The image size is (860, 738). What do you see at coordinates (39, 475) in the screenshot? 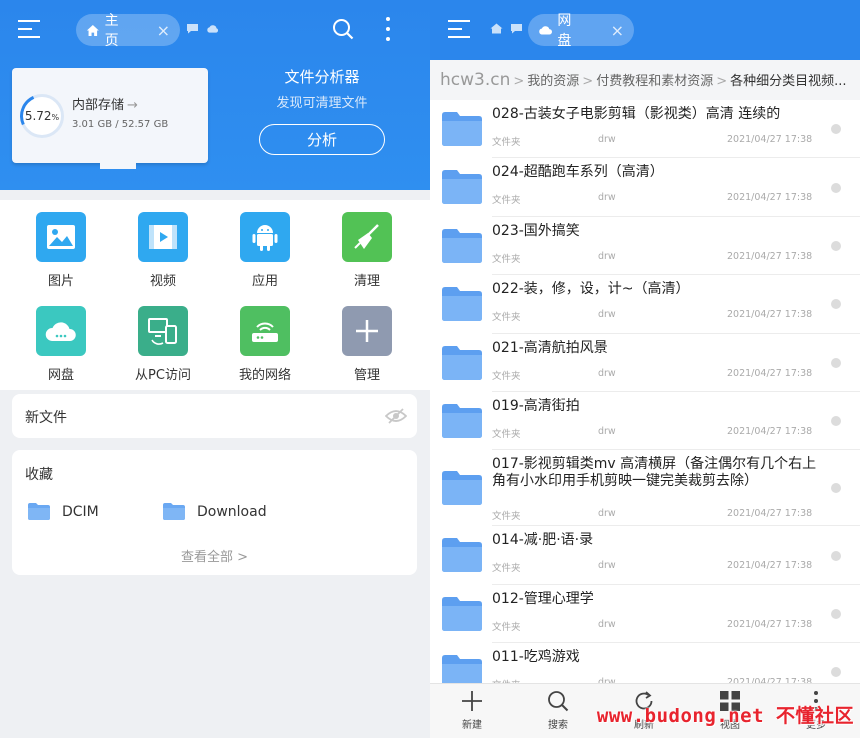
I see `favorites-title: 收藏` at bounding box center [39, 475].